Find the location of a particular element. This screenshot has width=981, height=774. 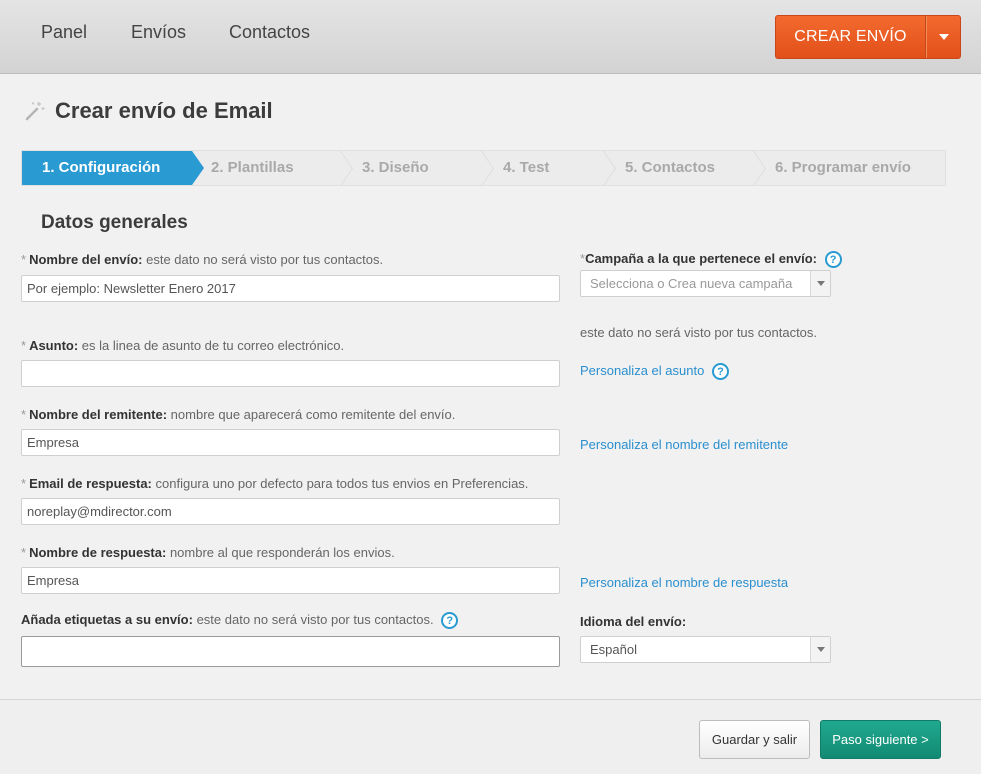

magic-wand-icon is located at coordinates (35, 111).